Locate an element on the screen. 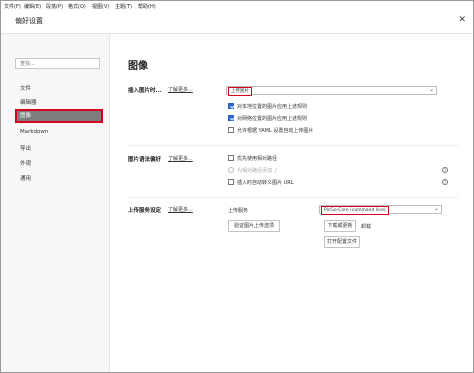 This screenshot has height=373, width=474. sidebar-item-editor: 编辑器 is located at coordinates (28, 102).